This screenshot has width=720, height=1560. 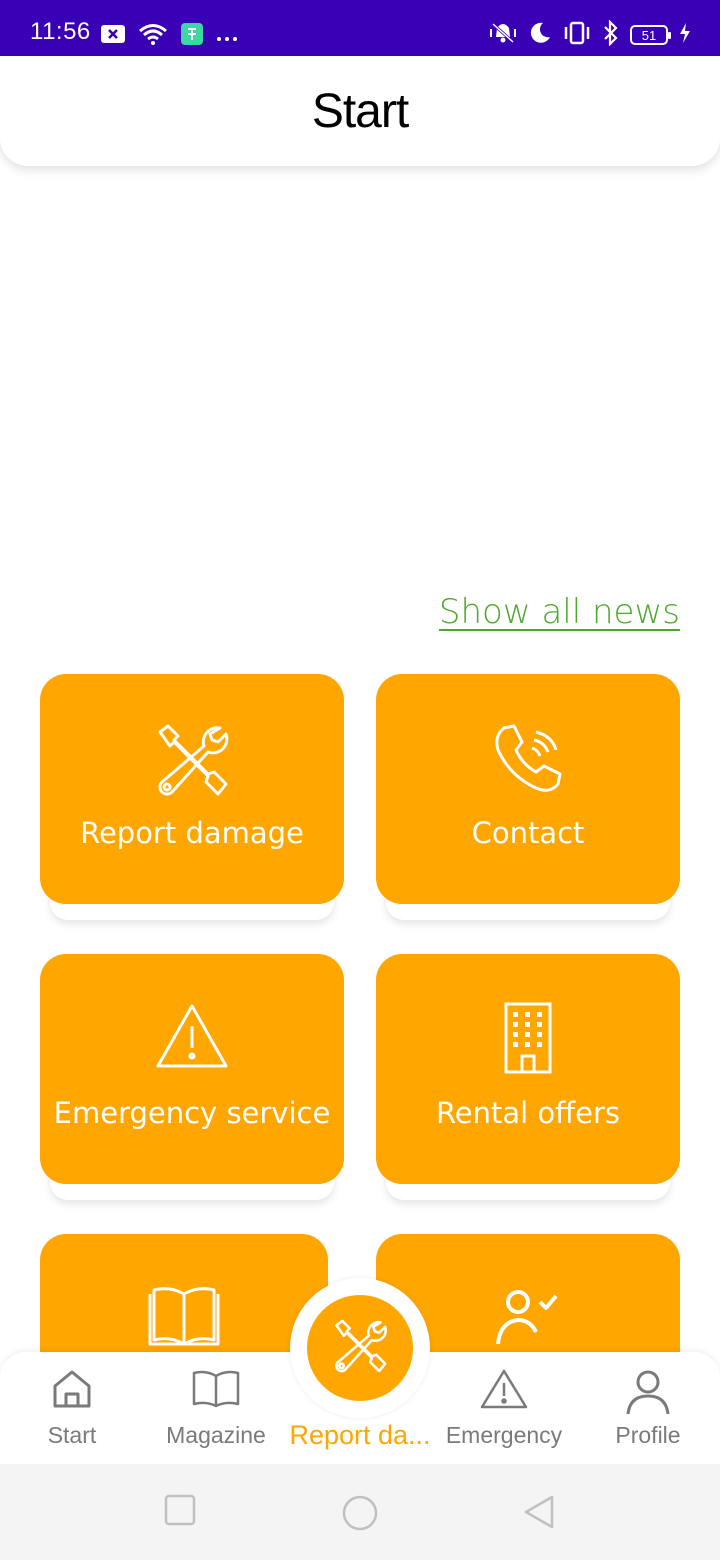 What do you see at coordinates (648, 1435) in the screenshot?
I see `nav-label: Profile` at bounding box center [648, 1435].